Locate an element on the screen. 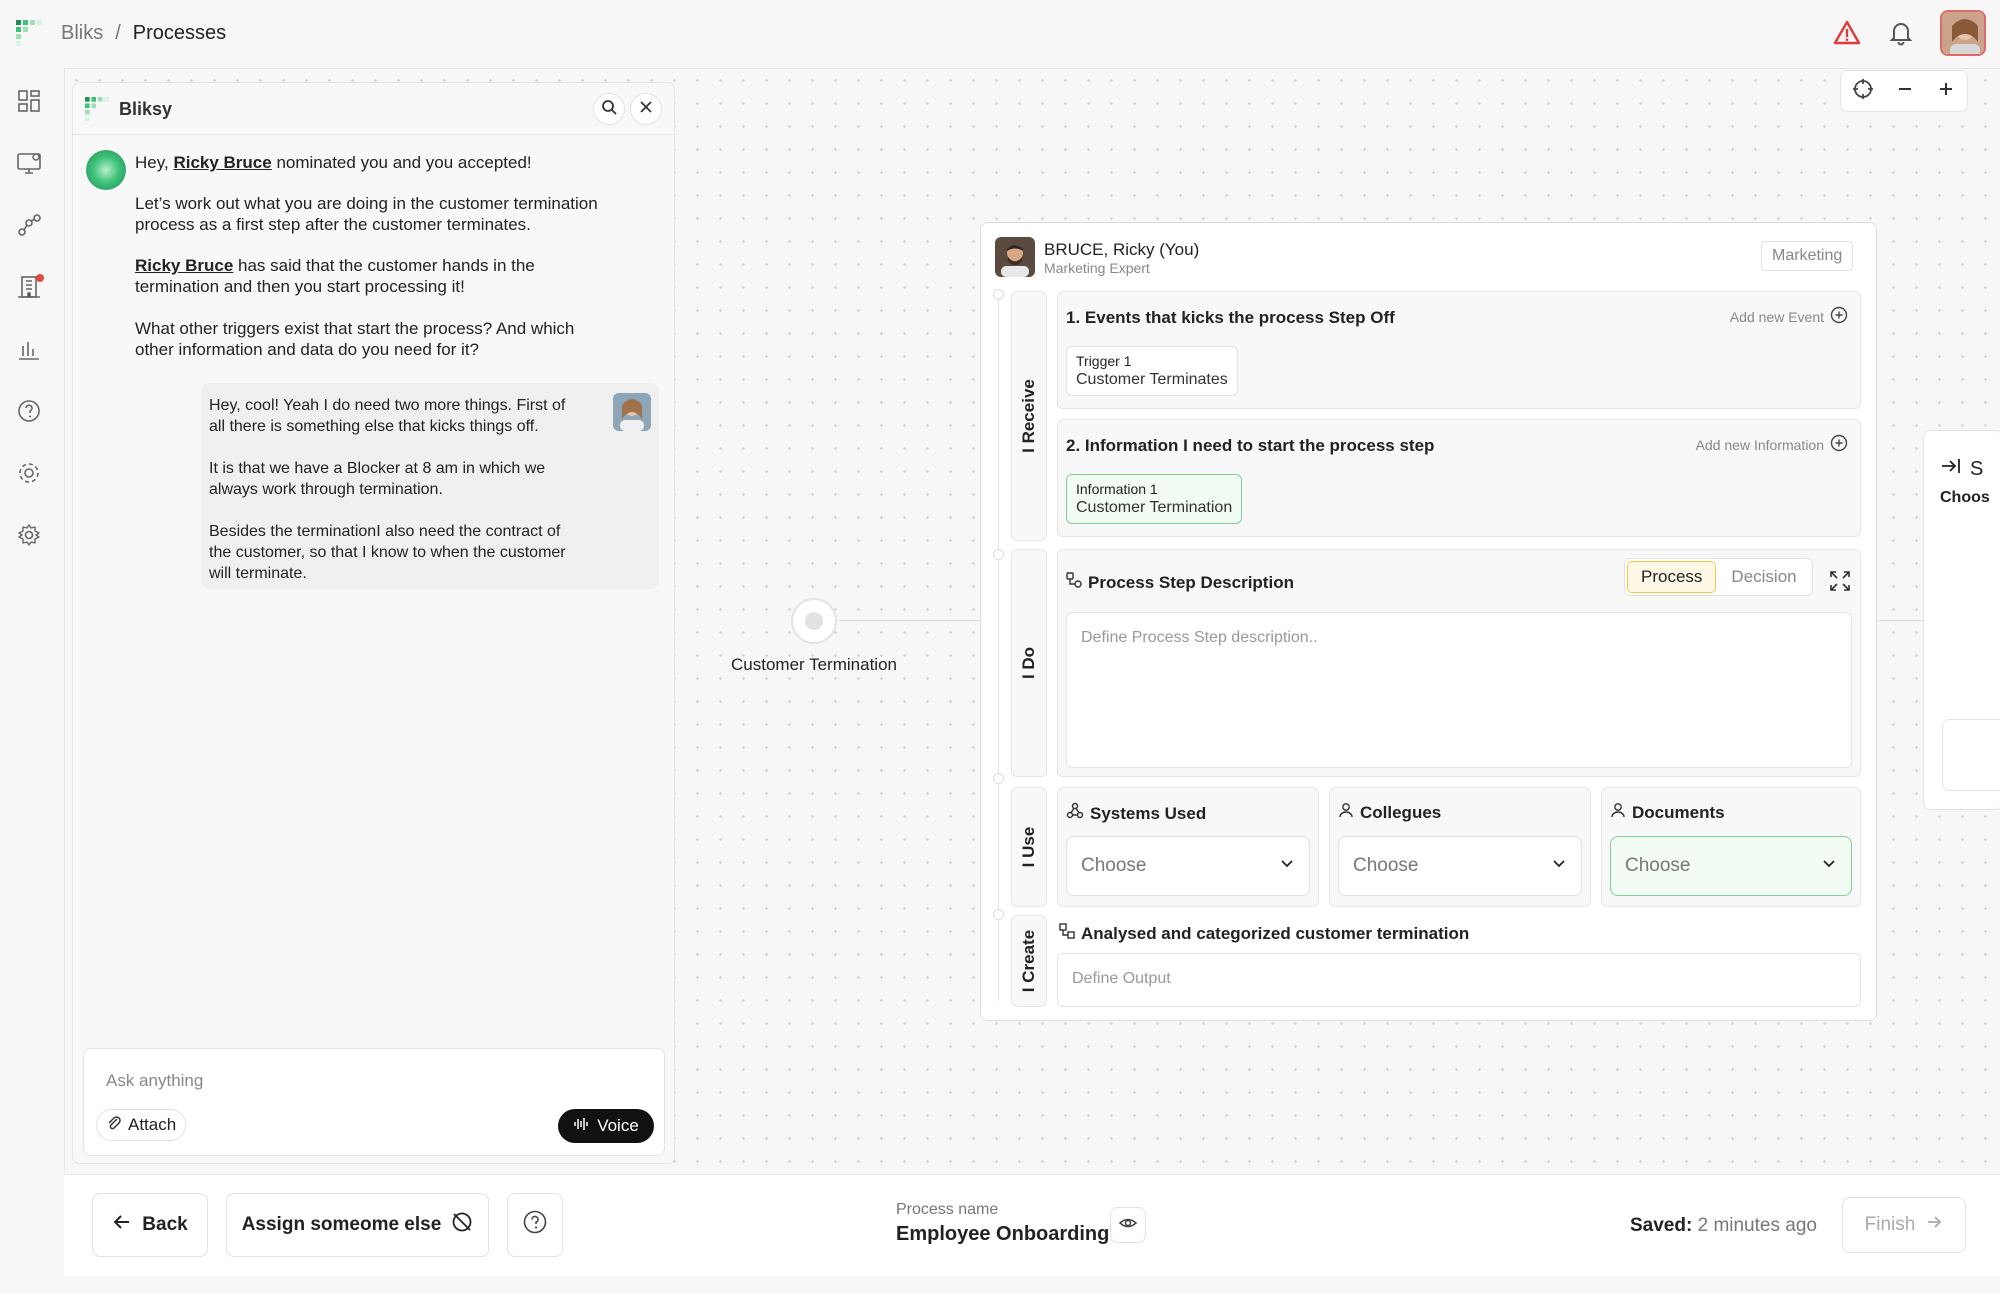 This screenshot has height=1293, width=2000. add-event-label: Add new Event is located at coordinates (1776, 316).